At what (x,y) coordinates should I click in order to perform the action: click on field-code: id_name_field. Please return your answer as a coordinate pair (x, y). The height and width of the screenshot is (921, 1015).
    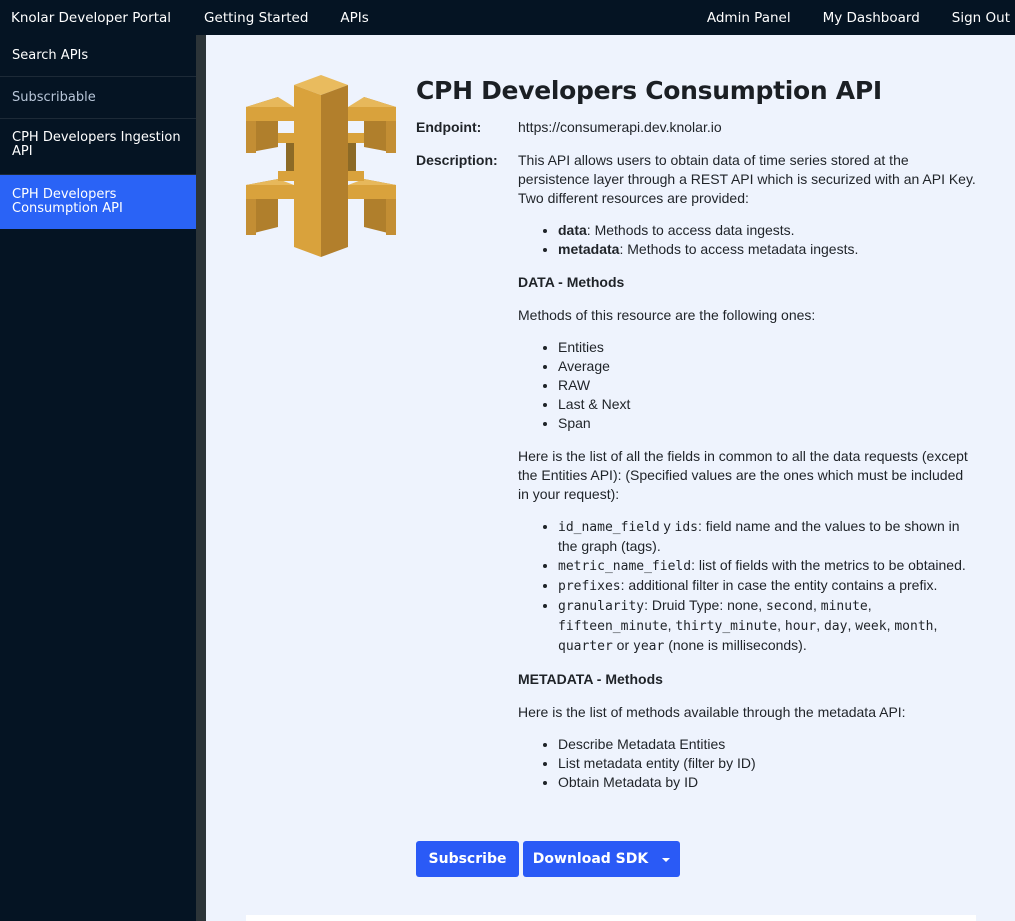
    Looking at the image, I should click on (609, 527).